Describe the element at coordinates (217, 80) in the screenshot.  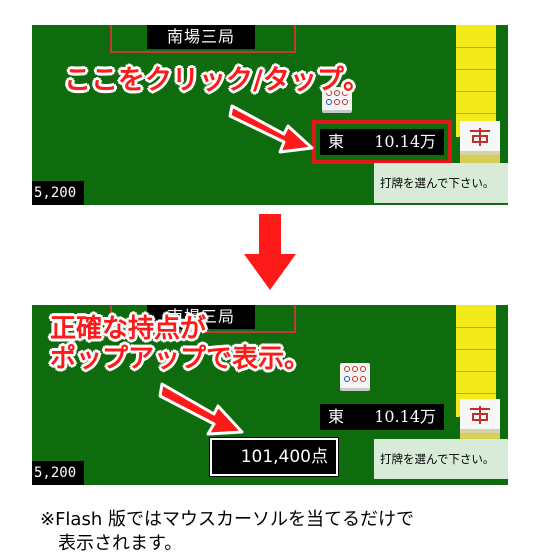
I see `callout-click: ここをクリック/タップ。` at that location.